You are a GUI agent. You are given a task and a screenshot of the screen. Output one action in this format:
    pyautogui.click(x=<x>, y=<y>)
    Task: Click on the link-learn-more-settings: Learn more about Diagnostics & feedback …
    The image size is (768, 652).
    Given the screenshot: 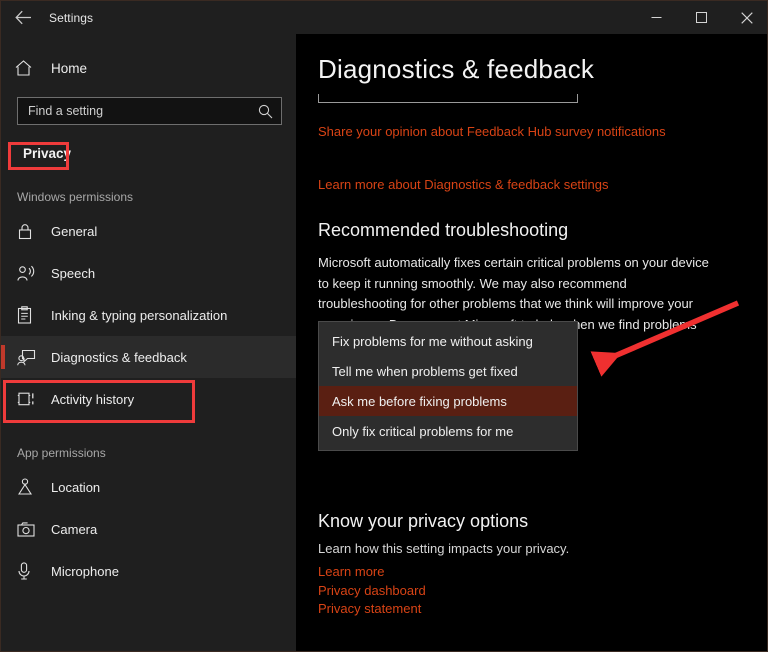 What is the action you would take?
    pyautogui.click(x=542, y=184)
    